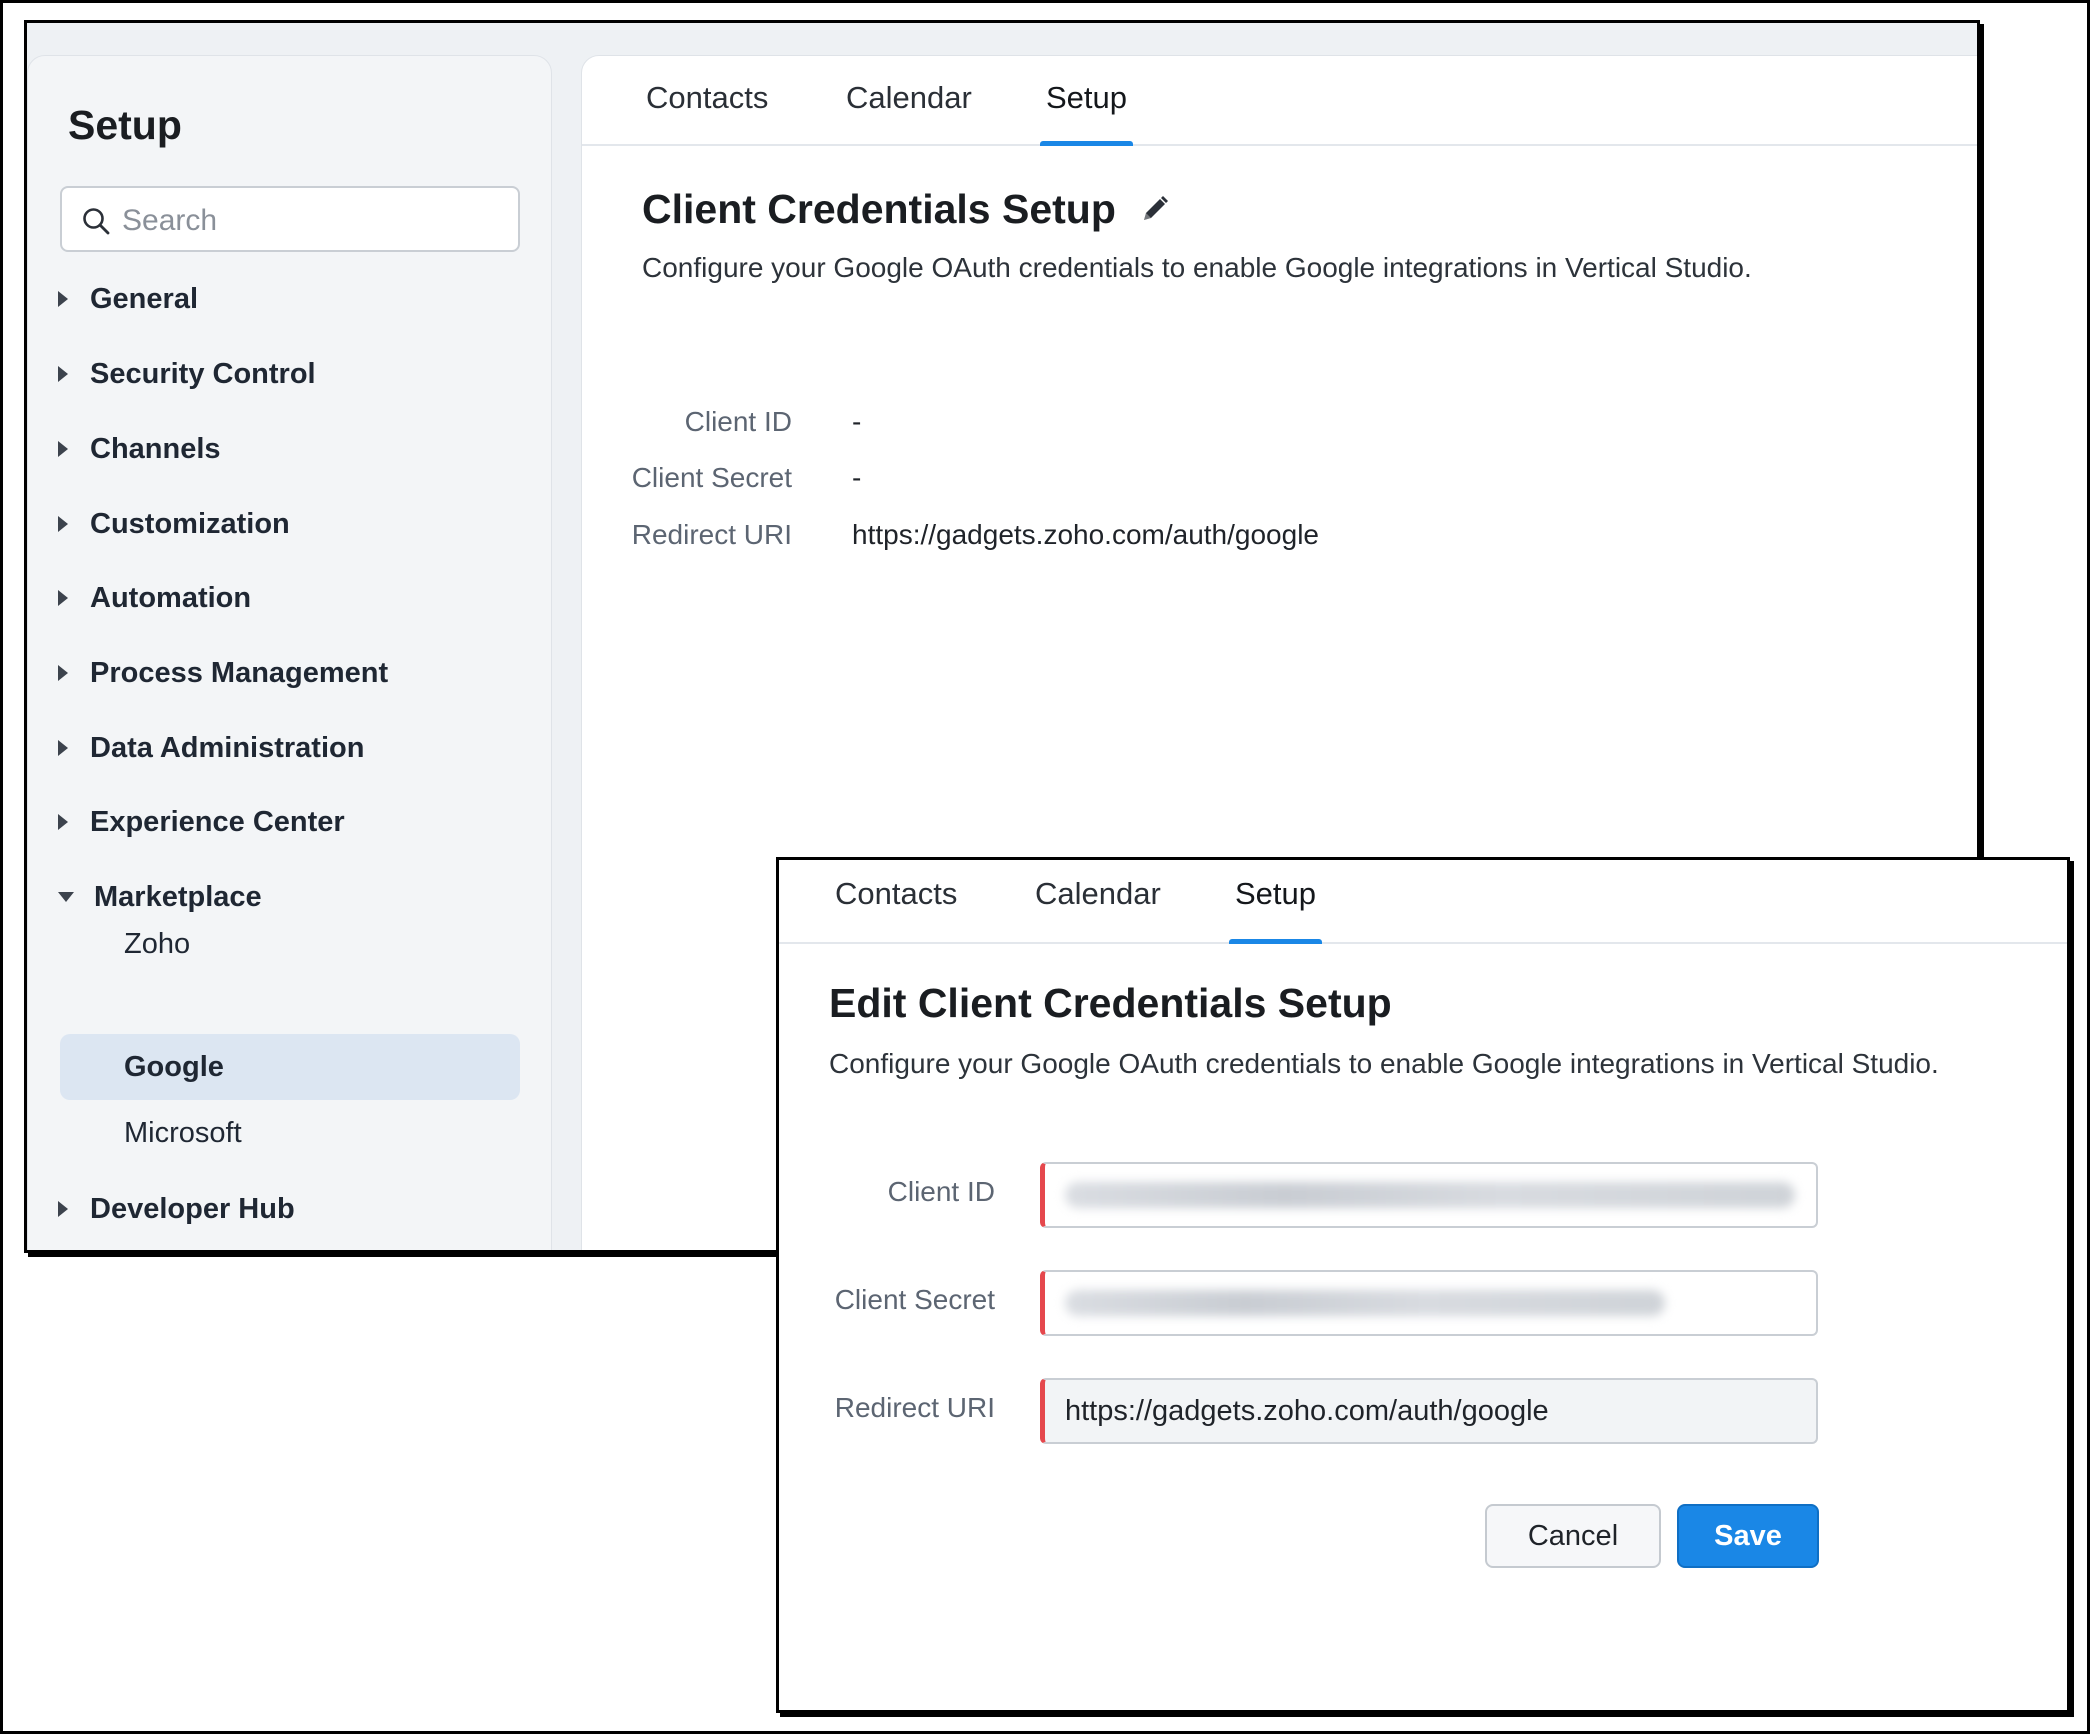 This screenshot has height=1734, width=2090. I want to click on redirect-uri-field: https://gadgets.zoho.com/auth/google, so click(1429, 1411).